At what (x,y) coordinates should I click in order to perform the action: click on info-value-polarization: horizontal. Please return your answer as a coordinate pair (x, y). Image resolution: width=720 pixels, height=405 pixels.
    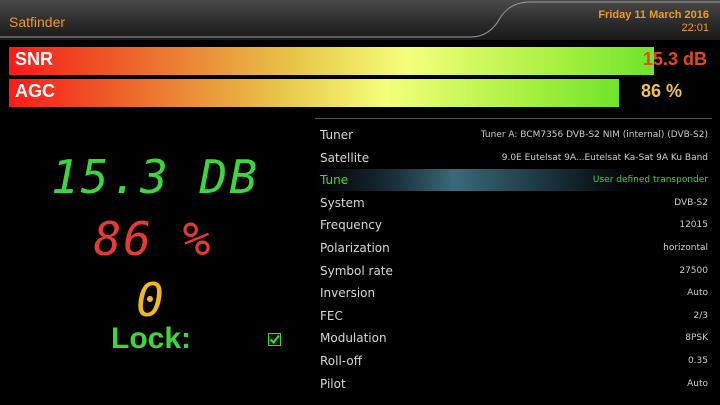
    Looking at the image, I should click on (685, 248).